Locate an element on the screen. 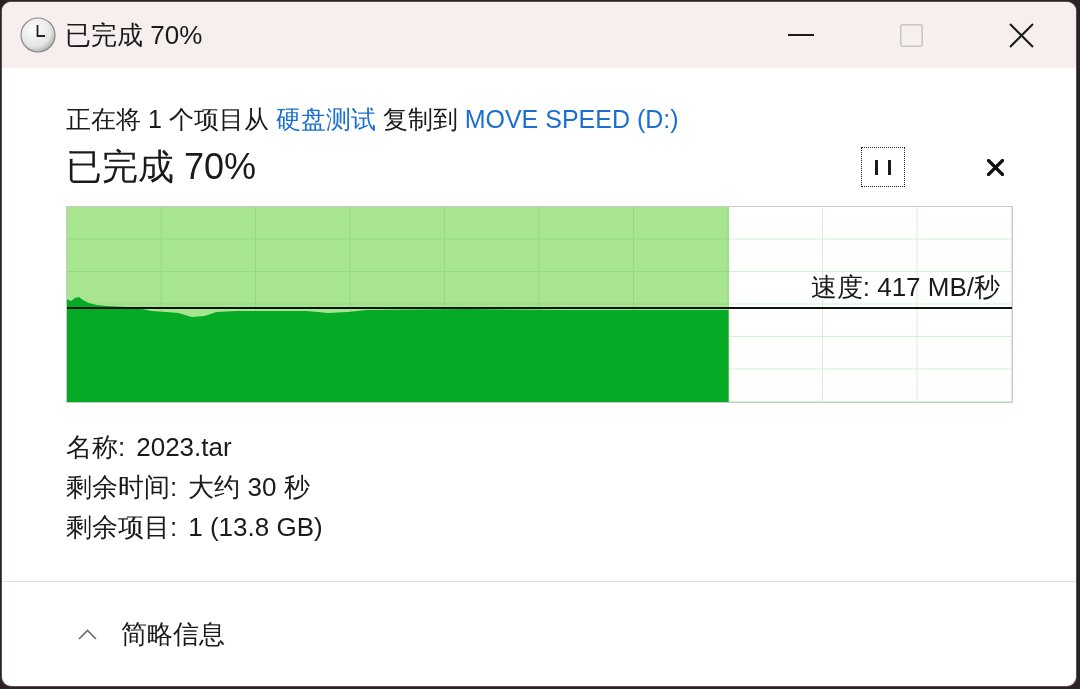 This screenshot has width=1080, height=689. pause-button is located at coordinates (883, 167).